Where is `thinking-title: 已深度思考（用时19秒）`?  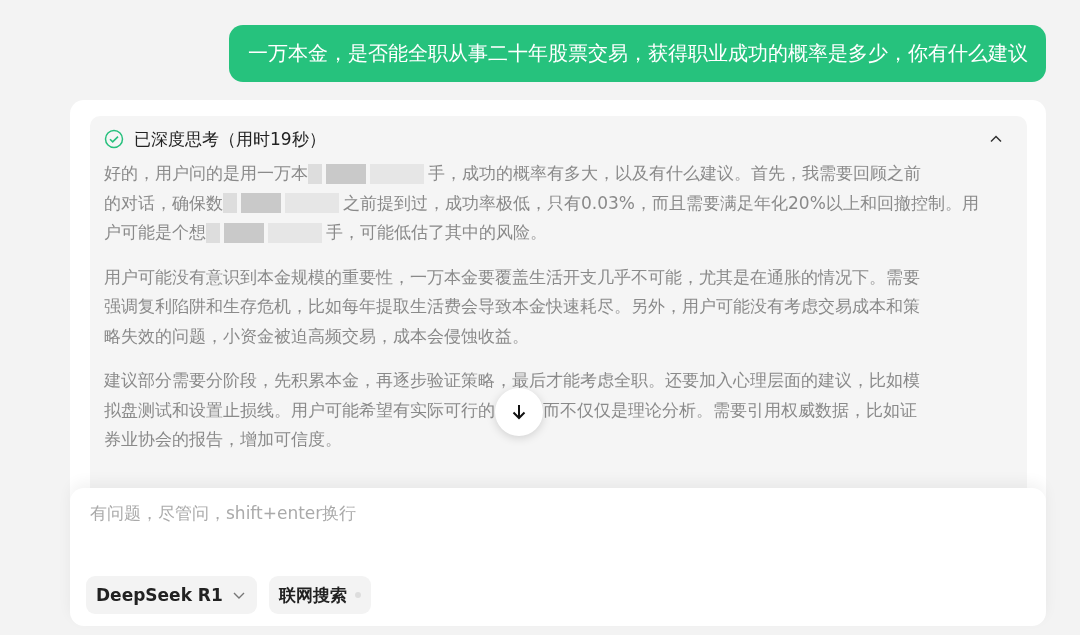
thinking-title: 已深度思考（用时19秒） is located at coordinates (230, 139).